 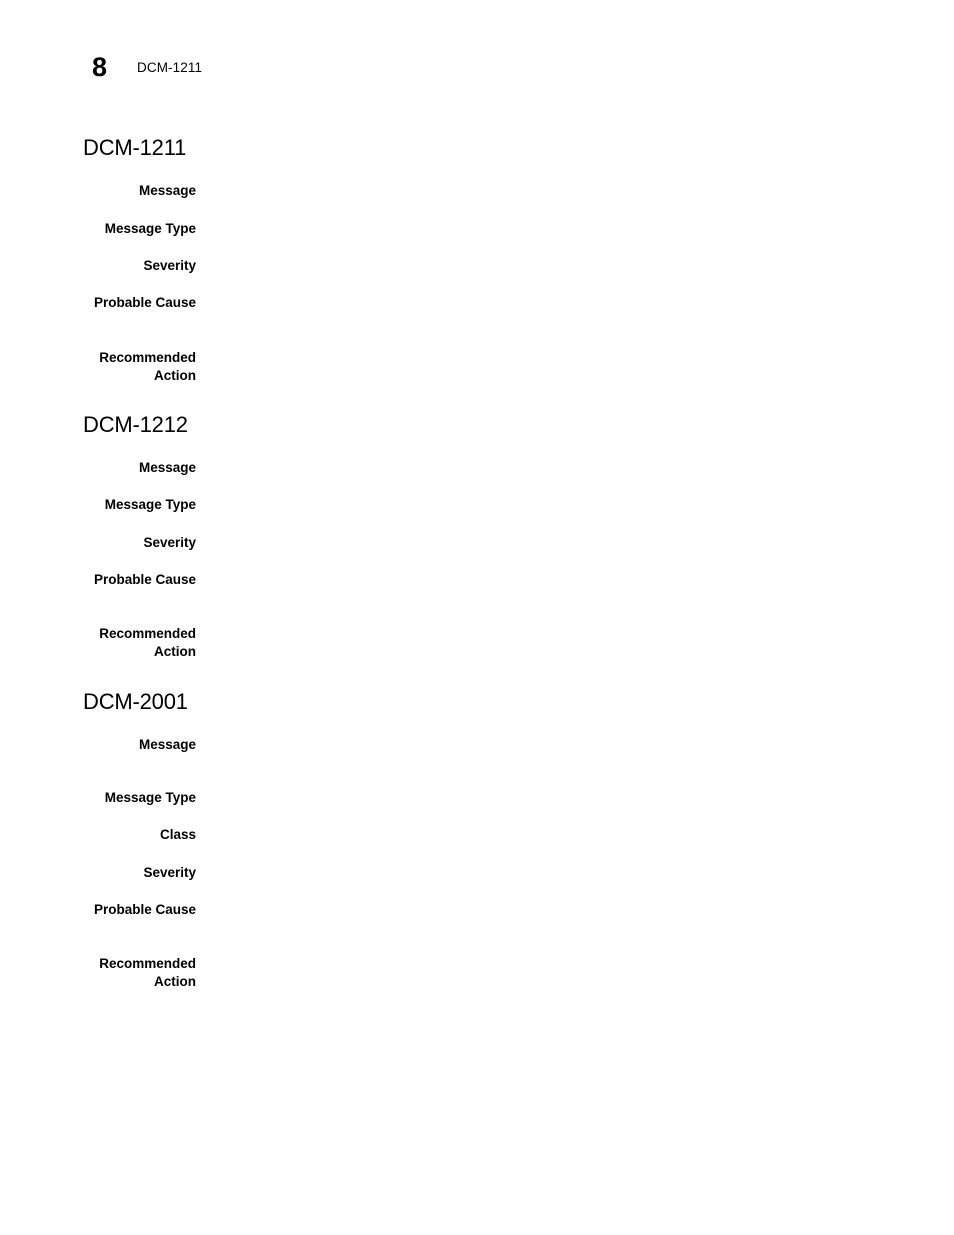 What do you see at coordinates (177, 834) in the screenshot?
I see `definition-label-line: Class` at bounding box center [177, 834].